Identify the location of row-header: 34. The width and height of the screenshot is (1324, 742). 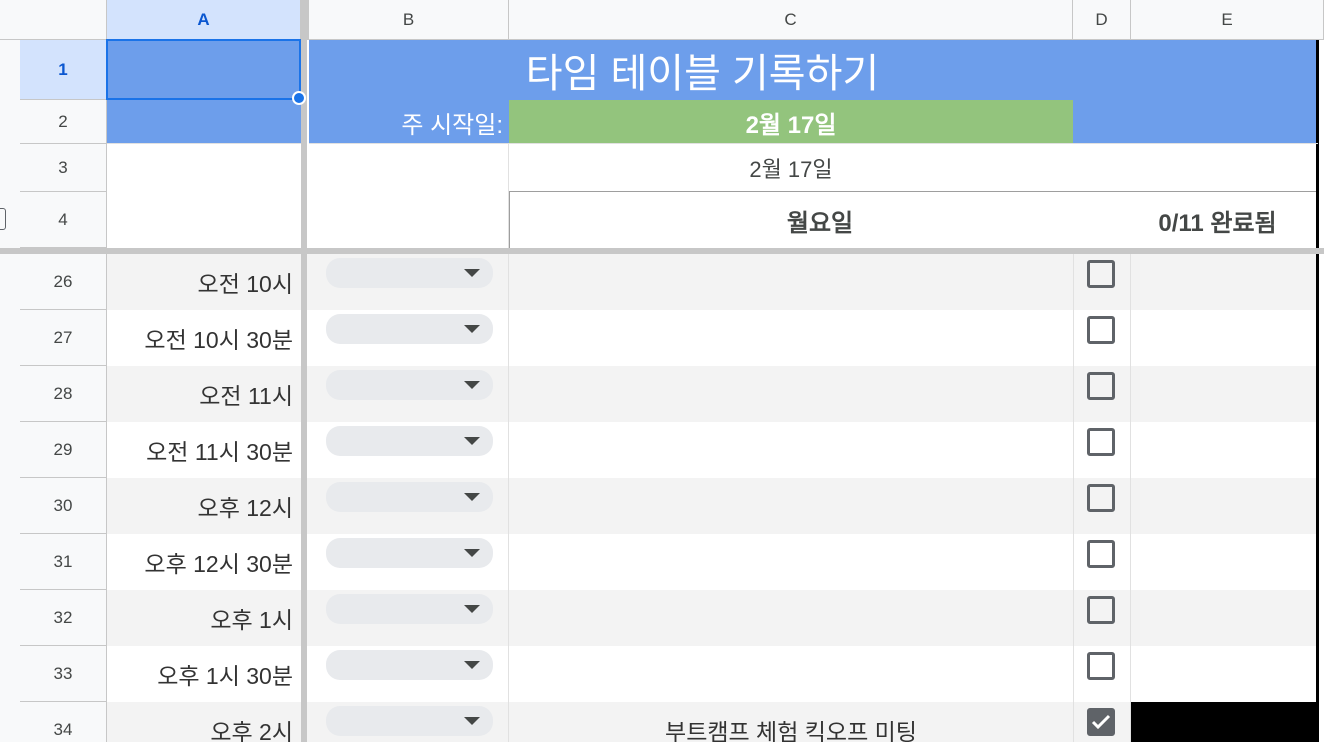
(63, 722).